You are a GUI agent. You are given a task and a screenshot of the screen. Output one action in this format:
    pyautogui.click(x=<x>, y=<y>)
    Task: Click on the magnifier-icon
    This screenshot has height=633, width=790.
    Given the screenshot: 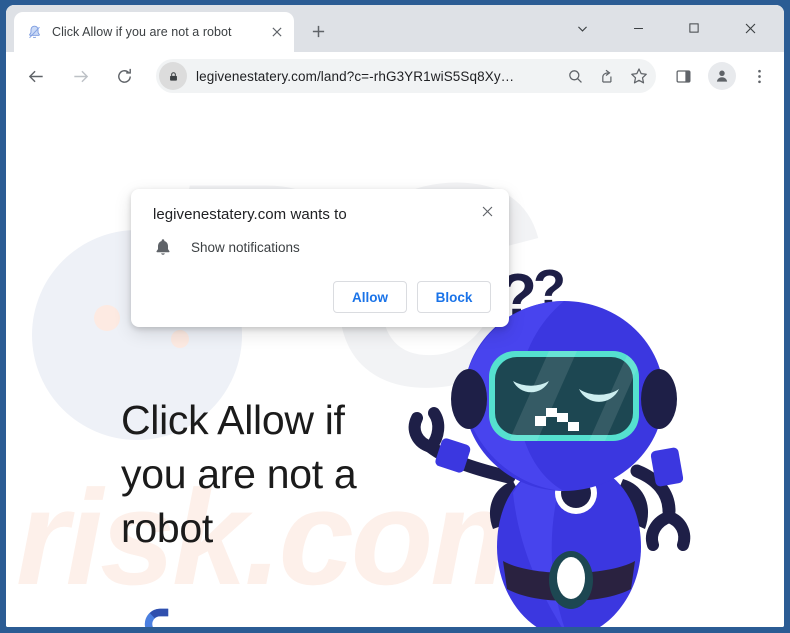 What is the action you would take?
    pyautogui.click(x=575, y=76)
    